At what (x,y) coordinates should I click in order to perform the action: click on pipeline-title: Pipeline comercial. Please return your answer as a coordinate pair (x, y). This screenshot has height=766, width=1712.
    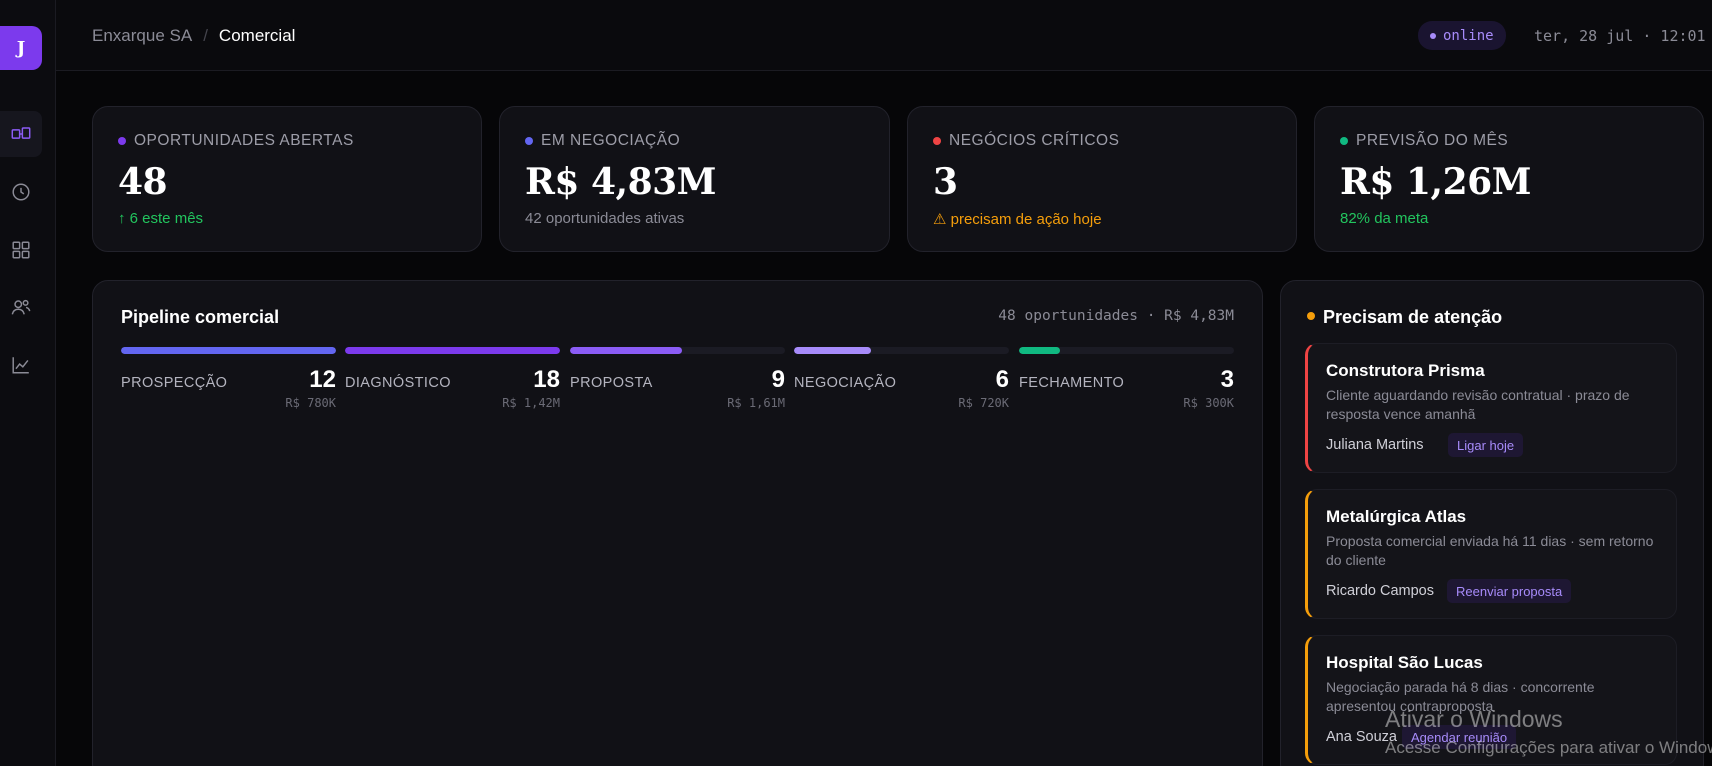
    Looking at the image, I should click on (200, 317).